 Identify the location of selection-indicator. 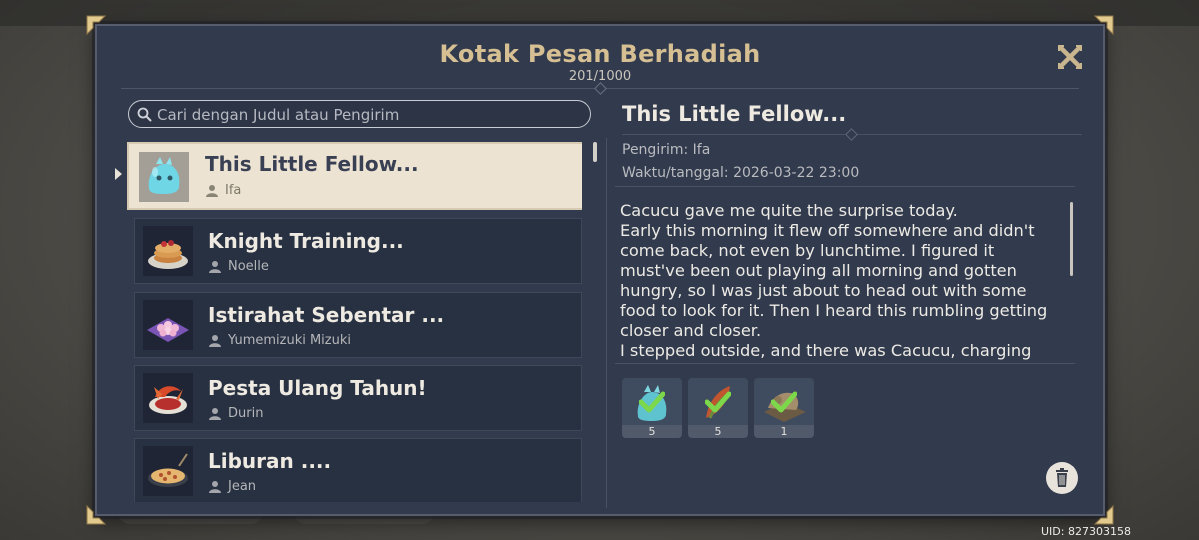
(118, 174).